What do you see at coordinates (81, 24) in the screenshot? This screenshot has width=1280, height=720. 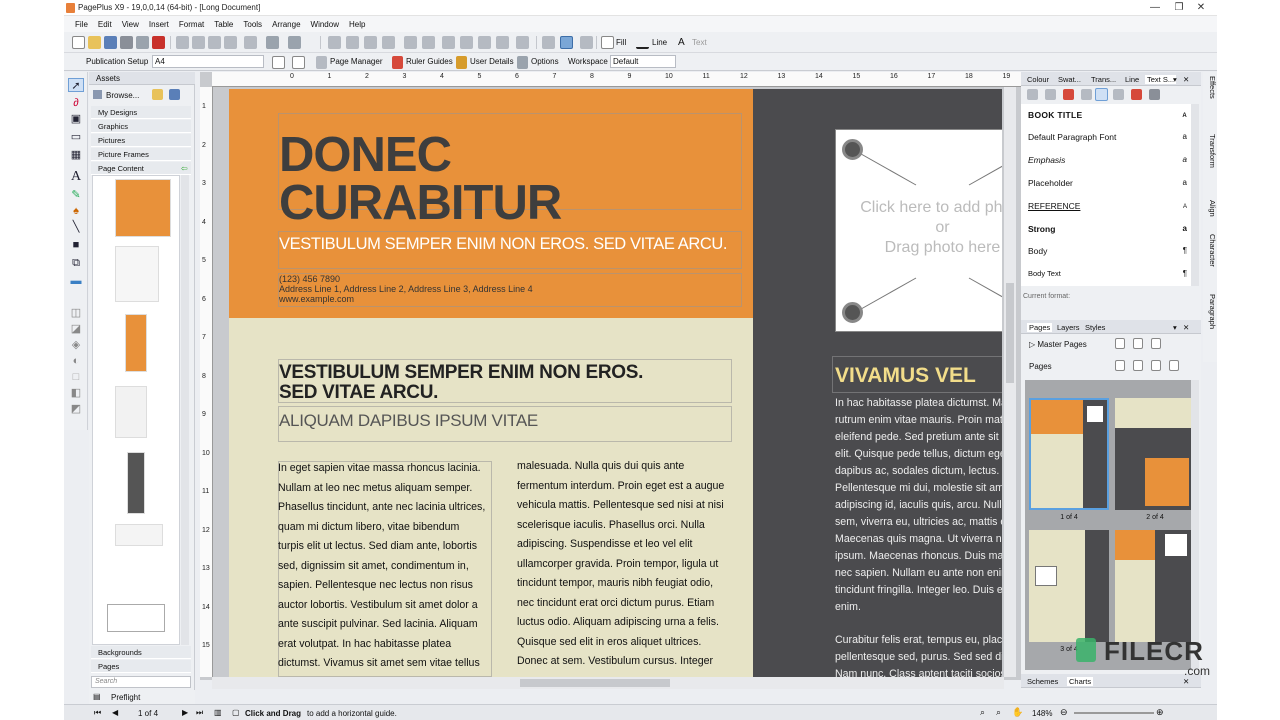 I see `menu-file: File` at bounding box center [81, 24].